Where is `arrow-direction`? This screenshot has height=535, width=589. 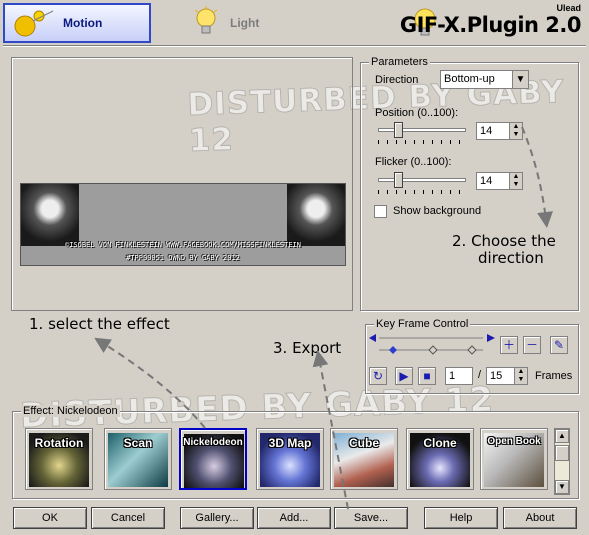
arrow-direction is located at coordinates (537, 177).